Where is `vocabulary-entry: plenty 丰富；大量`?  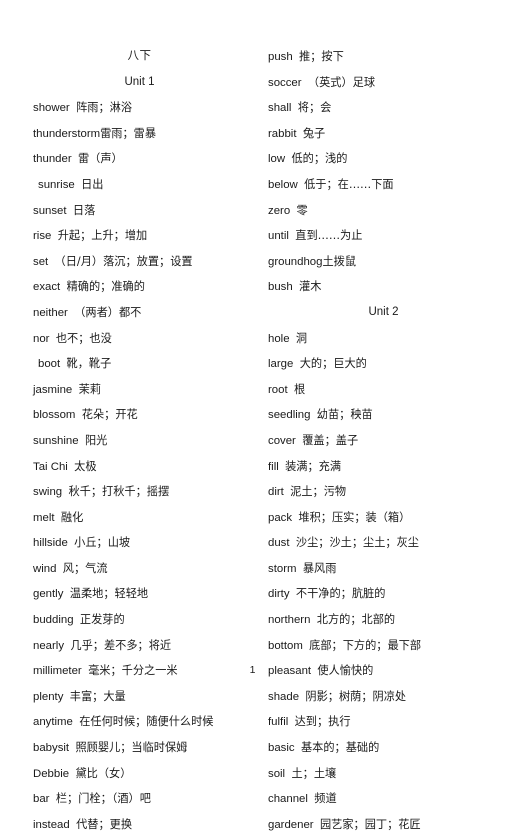 vocabulary-entry: plenty 丰富；大量 is located at coordinates (139, 697).